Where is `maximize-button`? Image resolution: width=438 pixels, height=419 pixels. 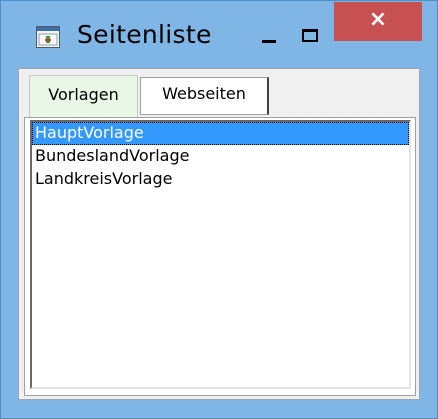
maximize-button is located at coordinates (312, 35).